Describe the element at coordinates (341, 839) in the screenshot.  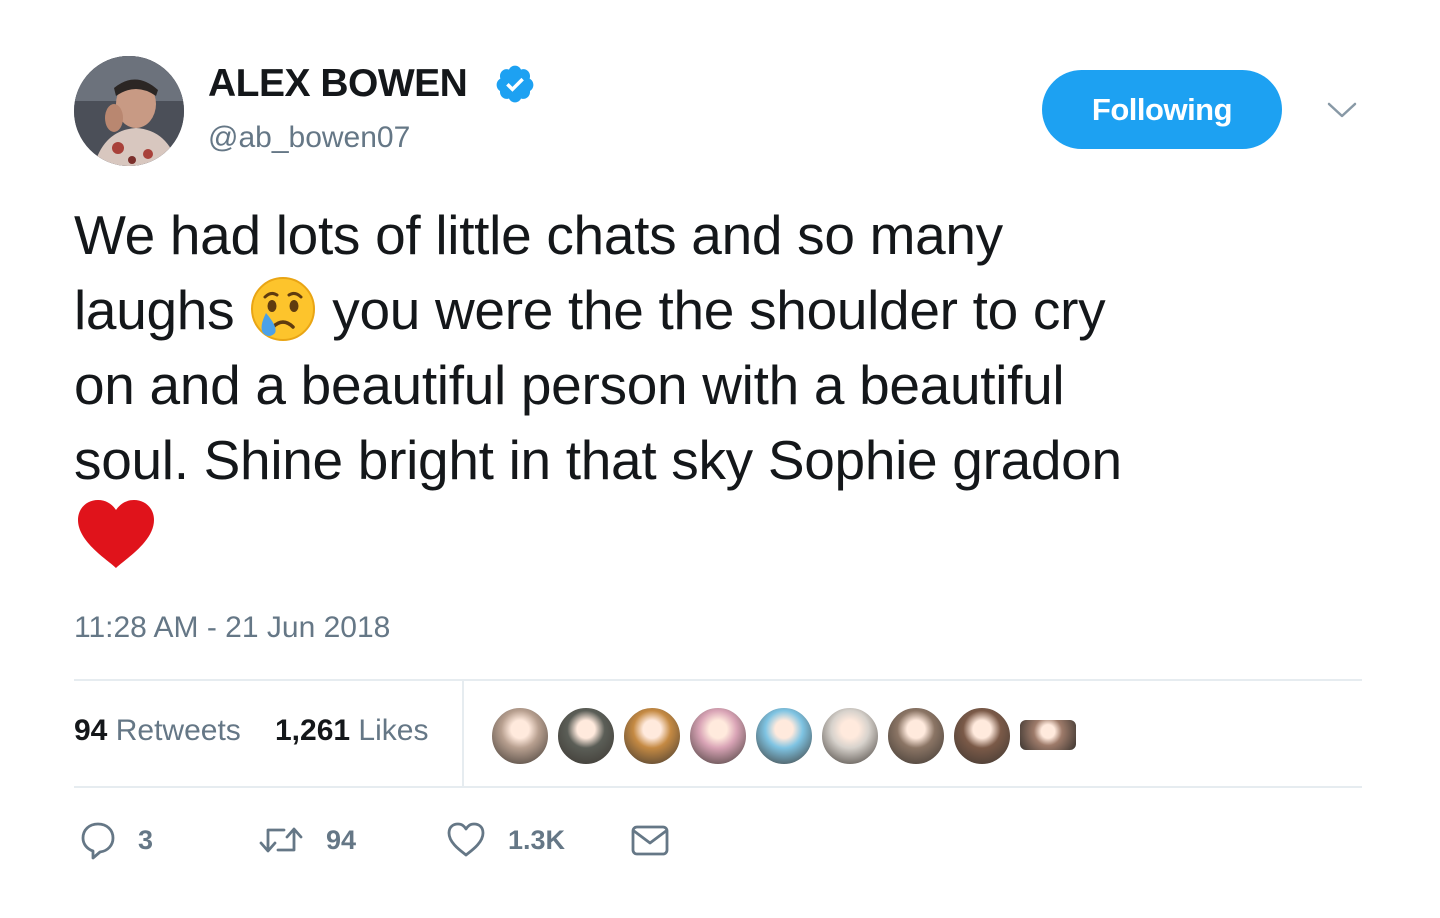
I see `retweet-count: 94` at that location.